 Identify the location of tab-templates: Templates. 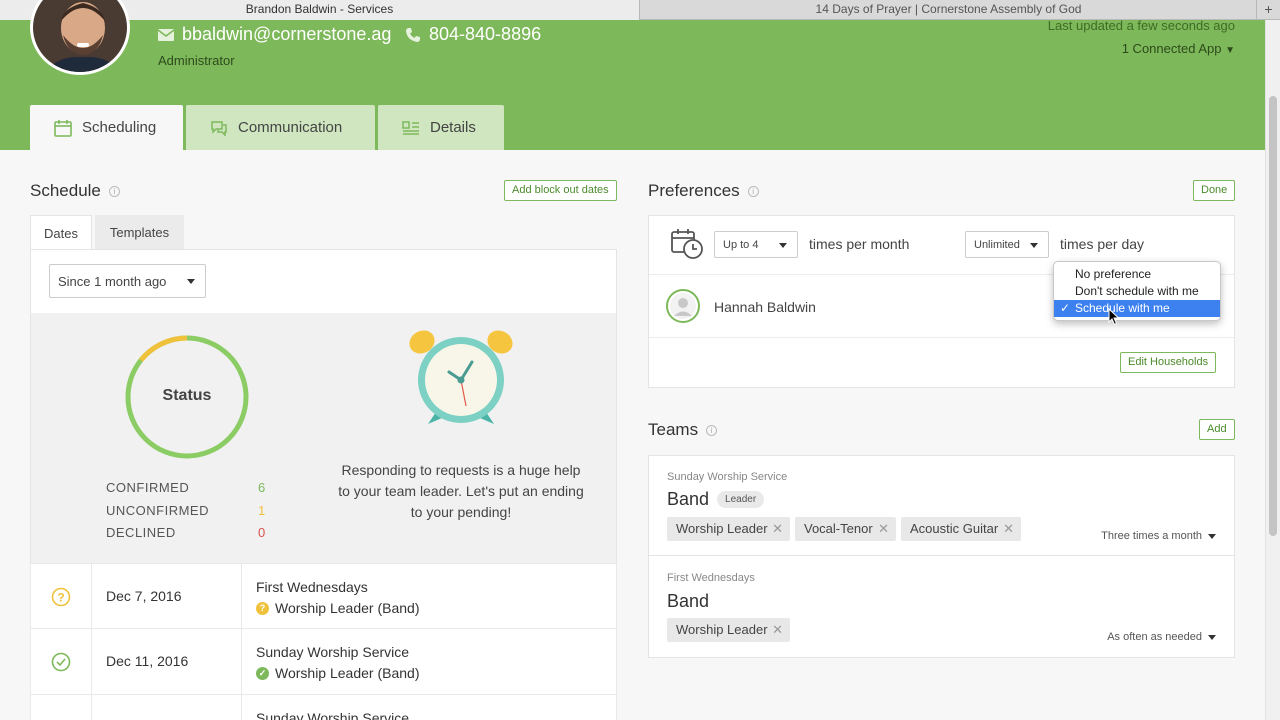
(139, 232).